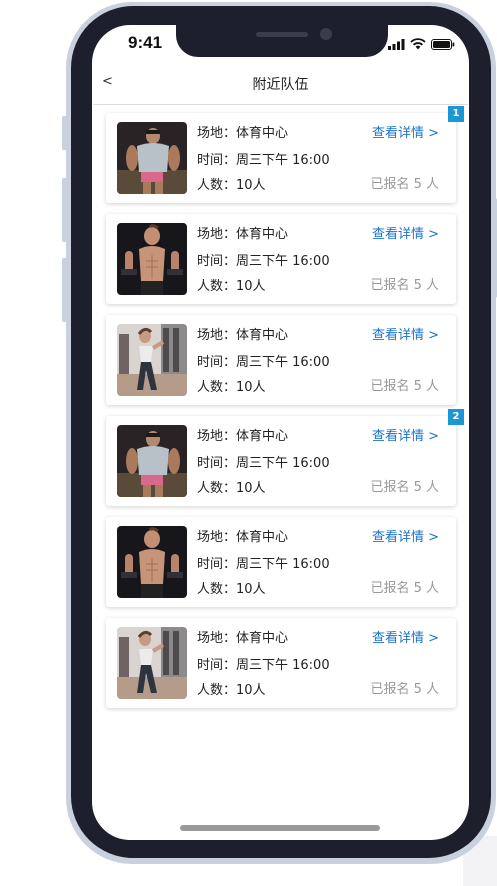  Describe the element at coordinates (456, 114) in the screenshot. I see `page-badge-1: 1` at that location.